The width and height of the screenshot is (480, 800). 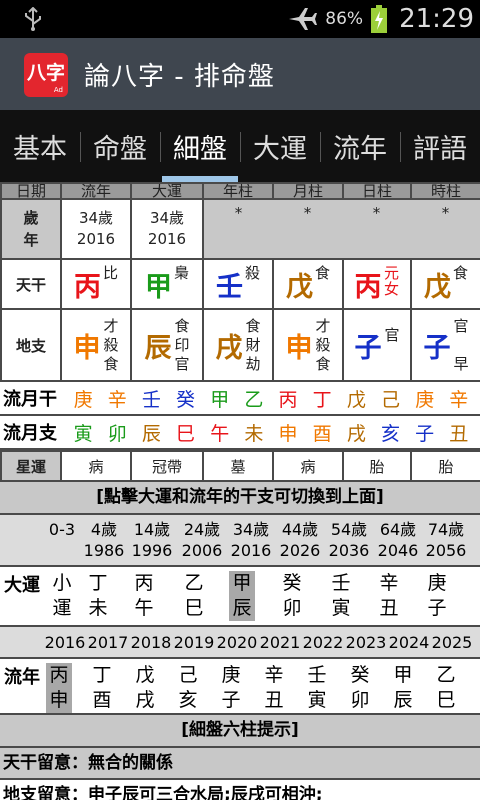 What do you see at coordinates (317, 688) in the screenshot?
I see `liunian-pillar-7: 壬寅` at bounding box center [317, 688].